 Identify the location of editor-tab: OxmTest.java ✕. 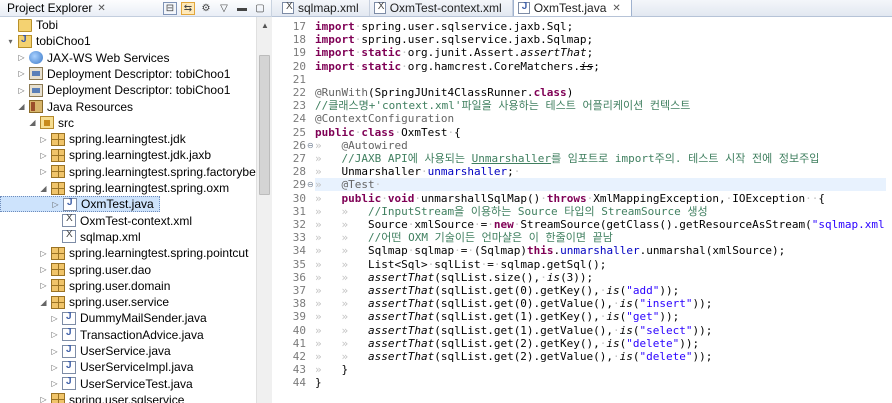
(572, 8).